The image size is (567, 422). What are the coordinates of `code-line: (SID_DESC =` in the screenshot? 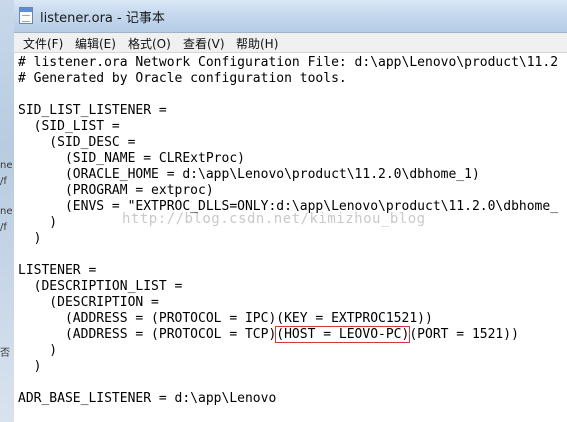 It's located at (77, 142).